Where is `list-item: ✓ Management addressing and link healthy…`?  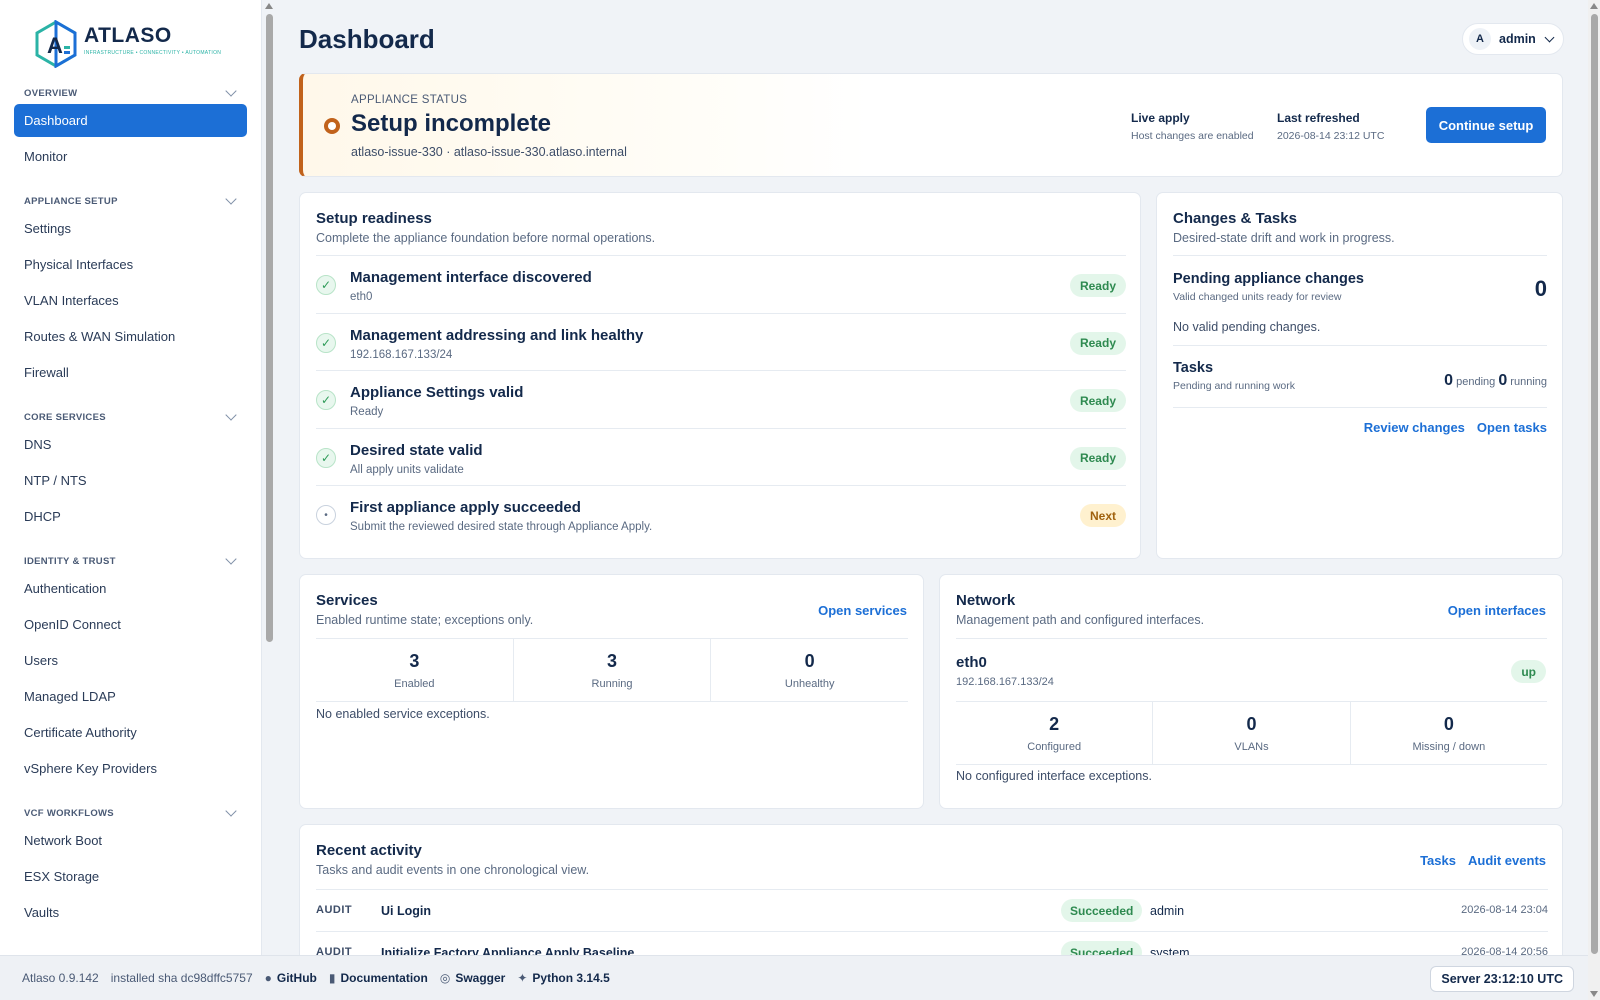
list-item: ✓ Management addressing and link healthy… is located at coordinates (721, 341).